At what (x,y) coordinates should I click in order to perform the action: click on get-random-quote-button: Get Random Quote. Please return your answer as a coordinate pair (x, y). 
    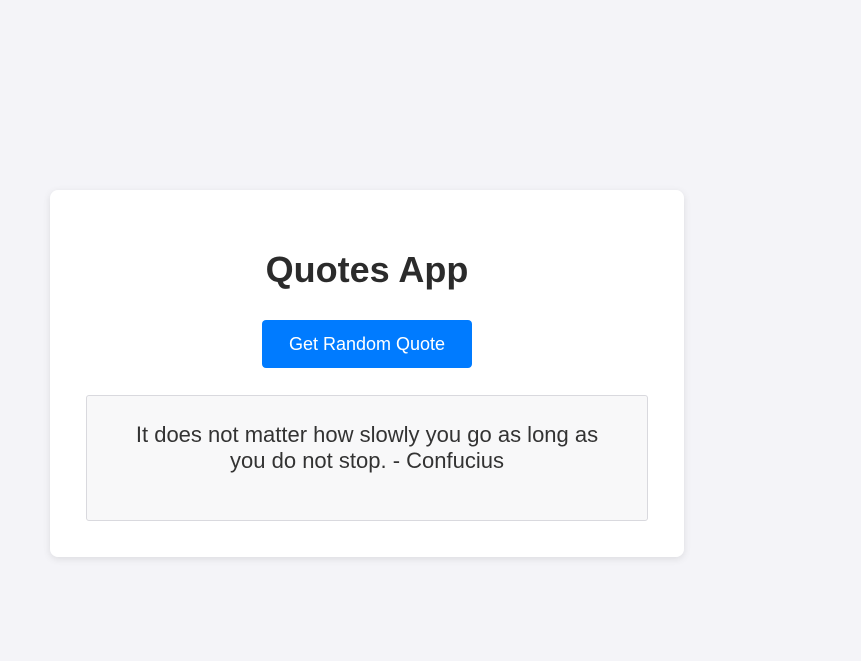
    Looking at the image, I should click on (367, 344).